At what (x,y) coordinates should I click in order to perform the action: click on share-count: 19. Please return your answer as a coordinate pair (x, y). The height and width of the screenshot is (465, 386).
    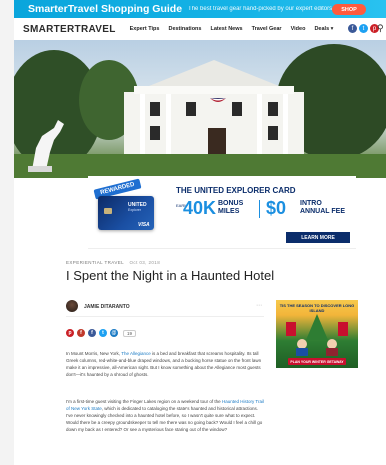
    Looking at the image, I should click on (130, 333).